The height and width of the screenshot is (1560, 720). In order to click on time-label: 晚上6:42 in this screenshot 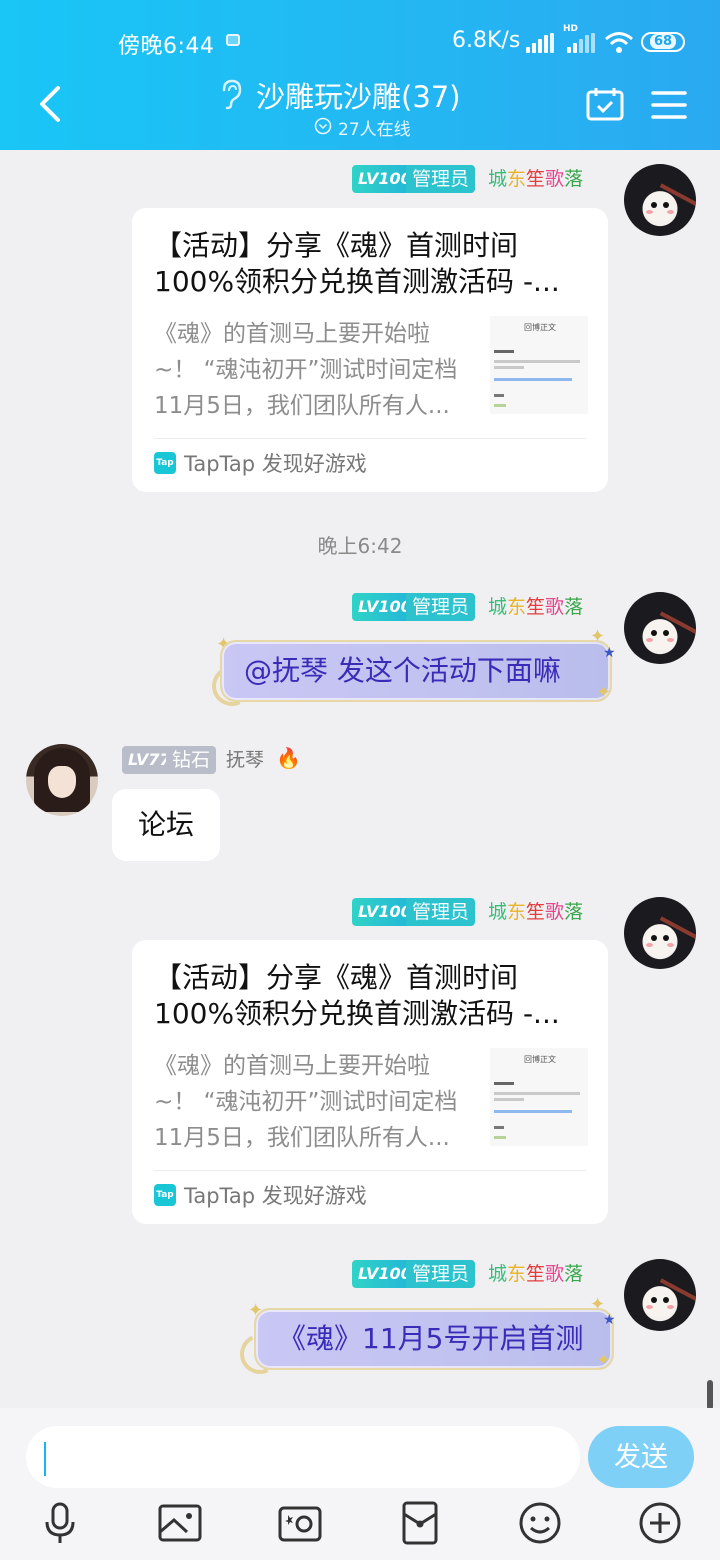, I will do `click(360, 546)`.